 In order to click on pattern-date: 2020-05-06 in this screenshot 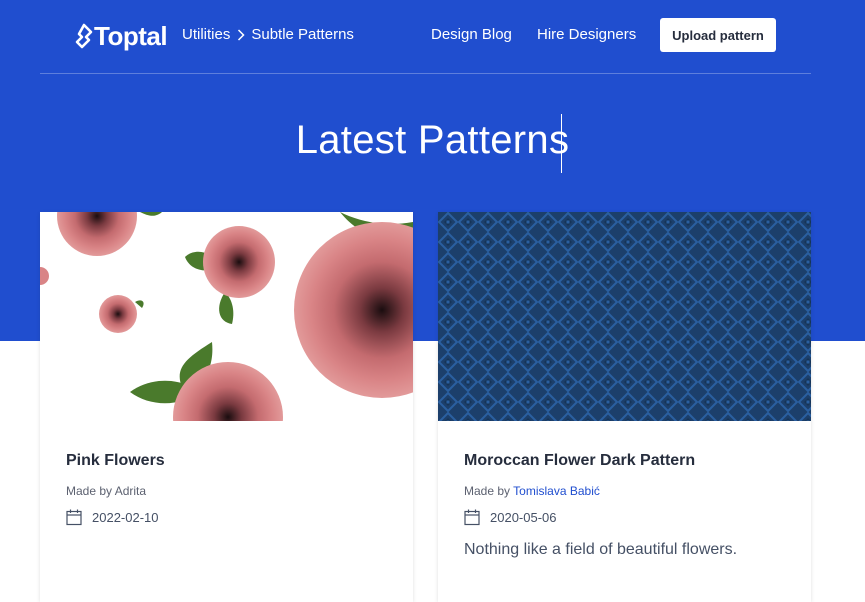, I will do `click(510, 517)`.